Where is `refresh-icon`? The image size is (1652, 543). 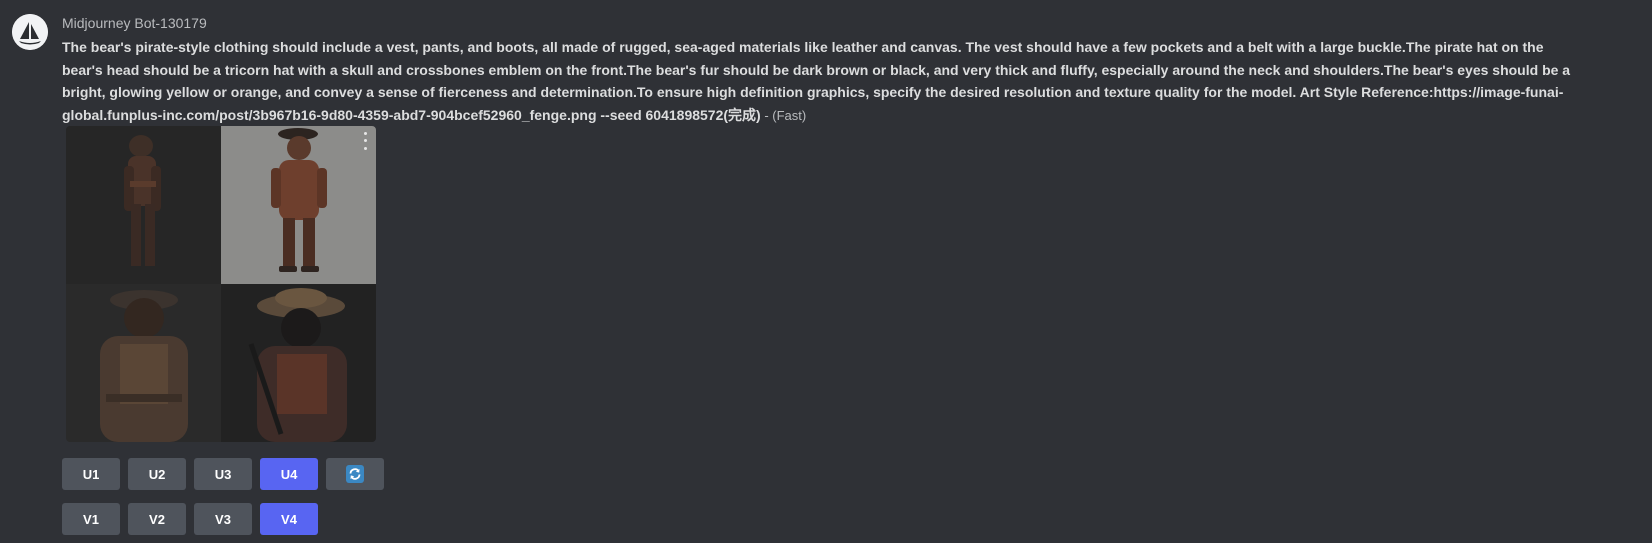
refresh-icon is located at coordinates (355, 474).